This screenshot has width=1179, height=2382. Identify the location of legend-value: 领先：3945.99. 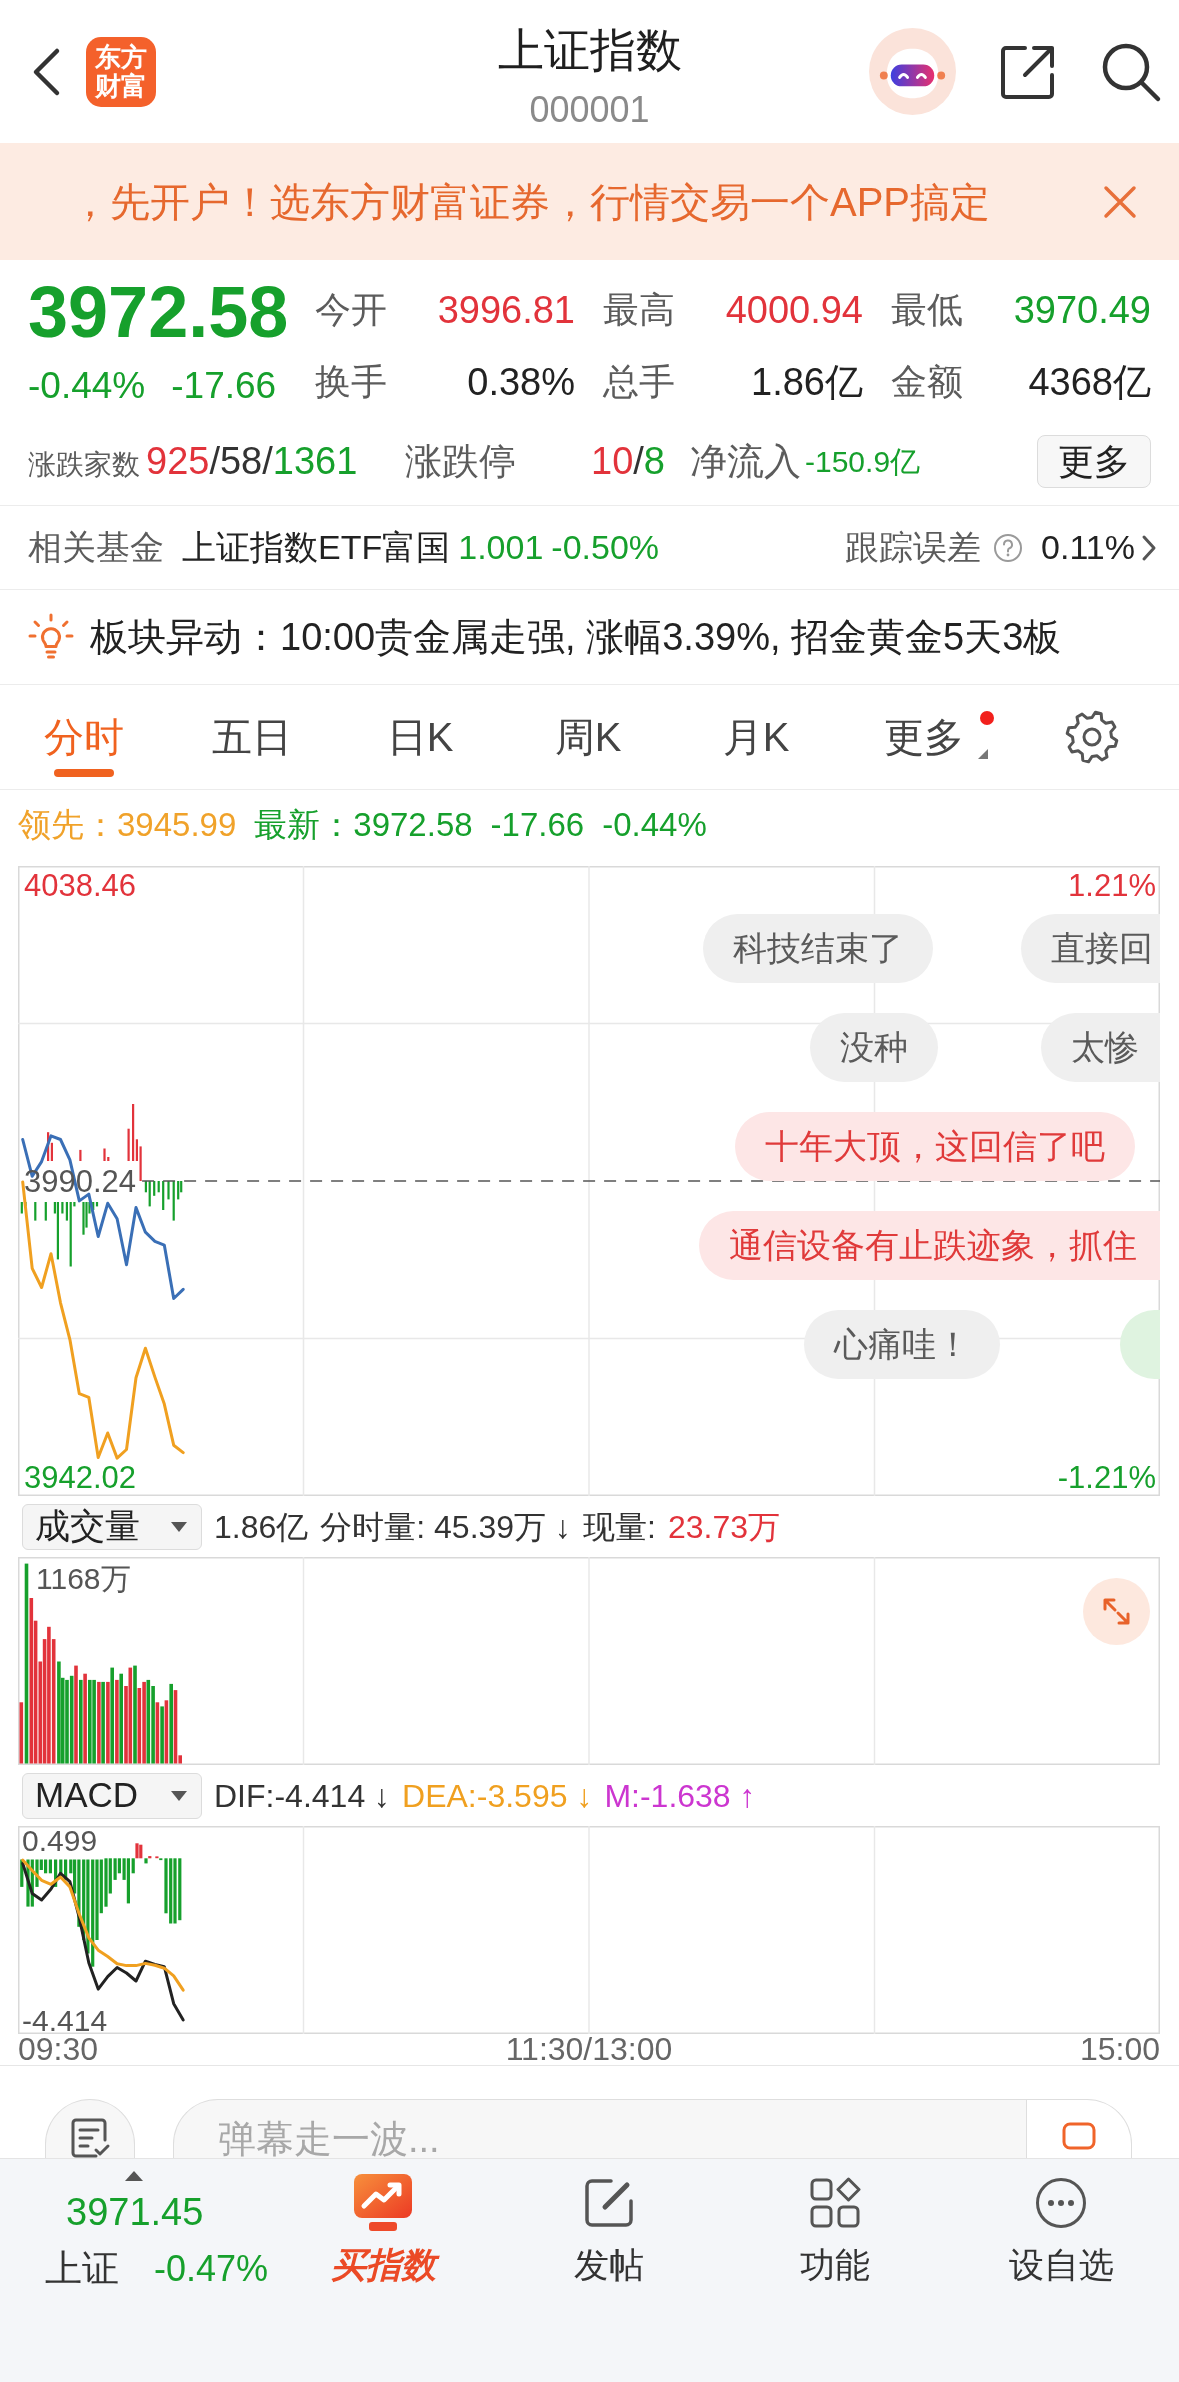
(127, 825).